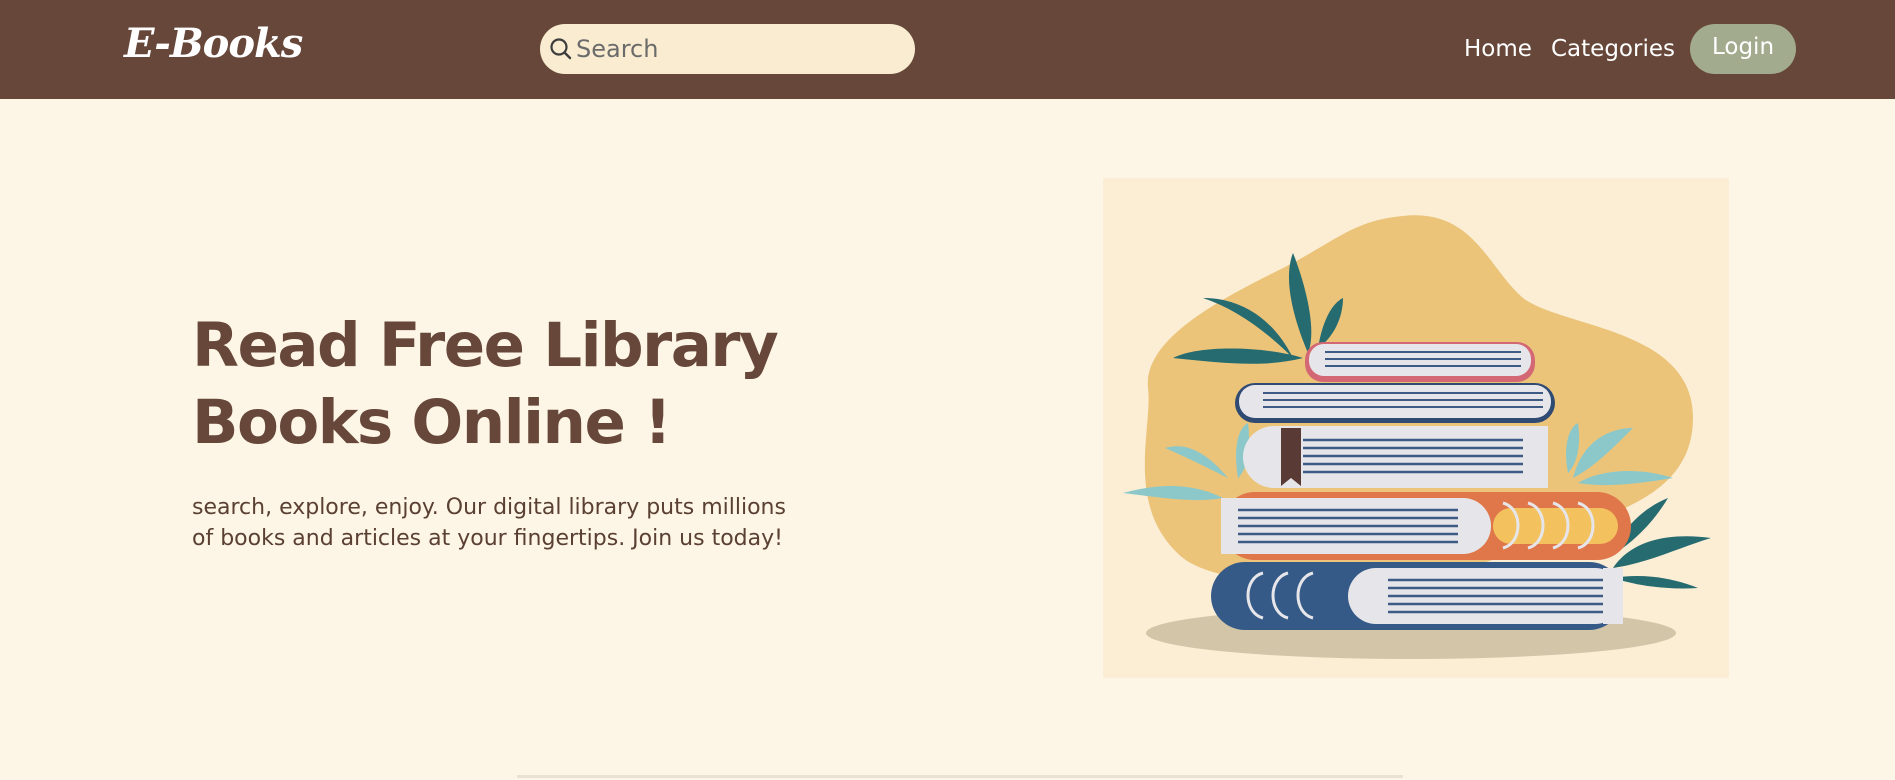  Describe the element at coordinates (960, 776) in the screenshot. I see `section-divider` at that location.